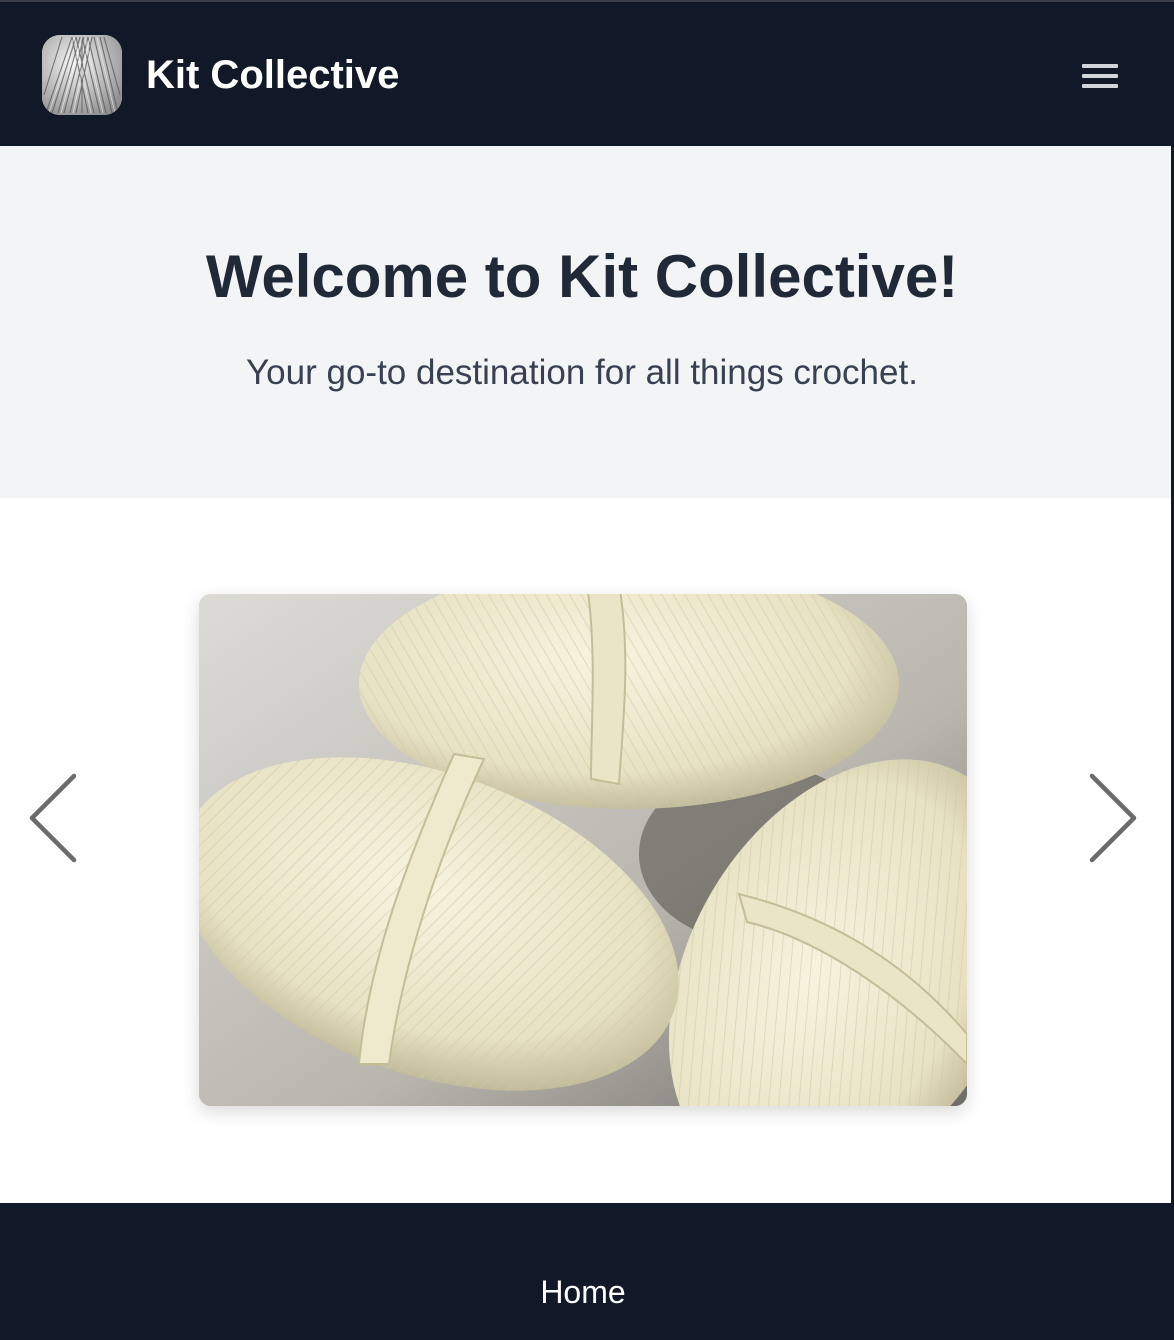 The image size is (1174, 1340). What do you see at coordinates (54, 818) in the screenshot?
I see `chevron-left-icon` at bounding box center [54, 818].